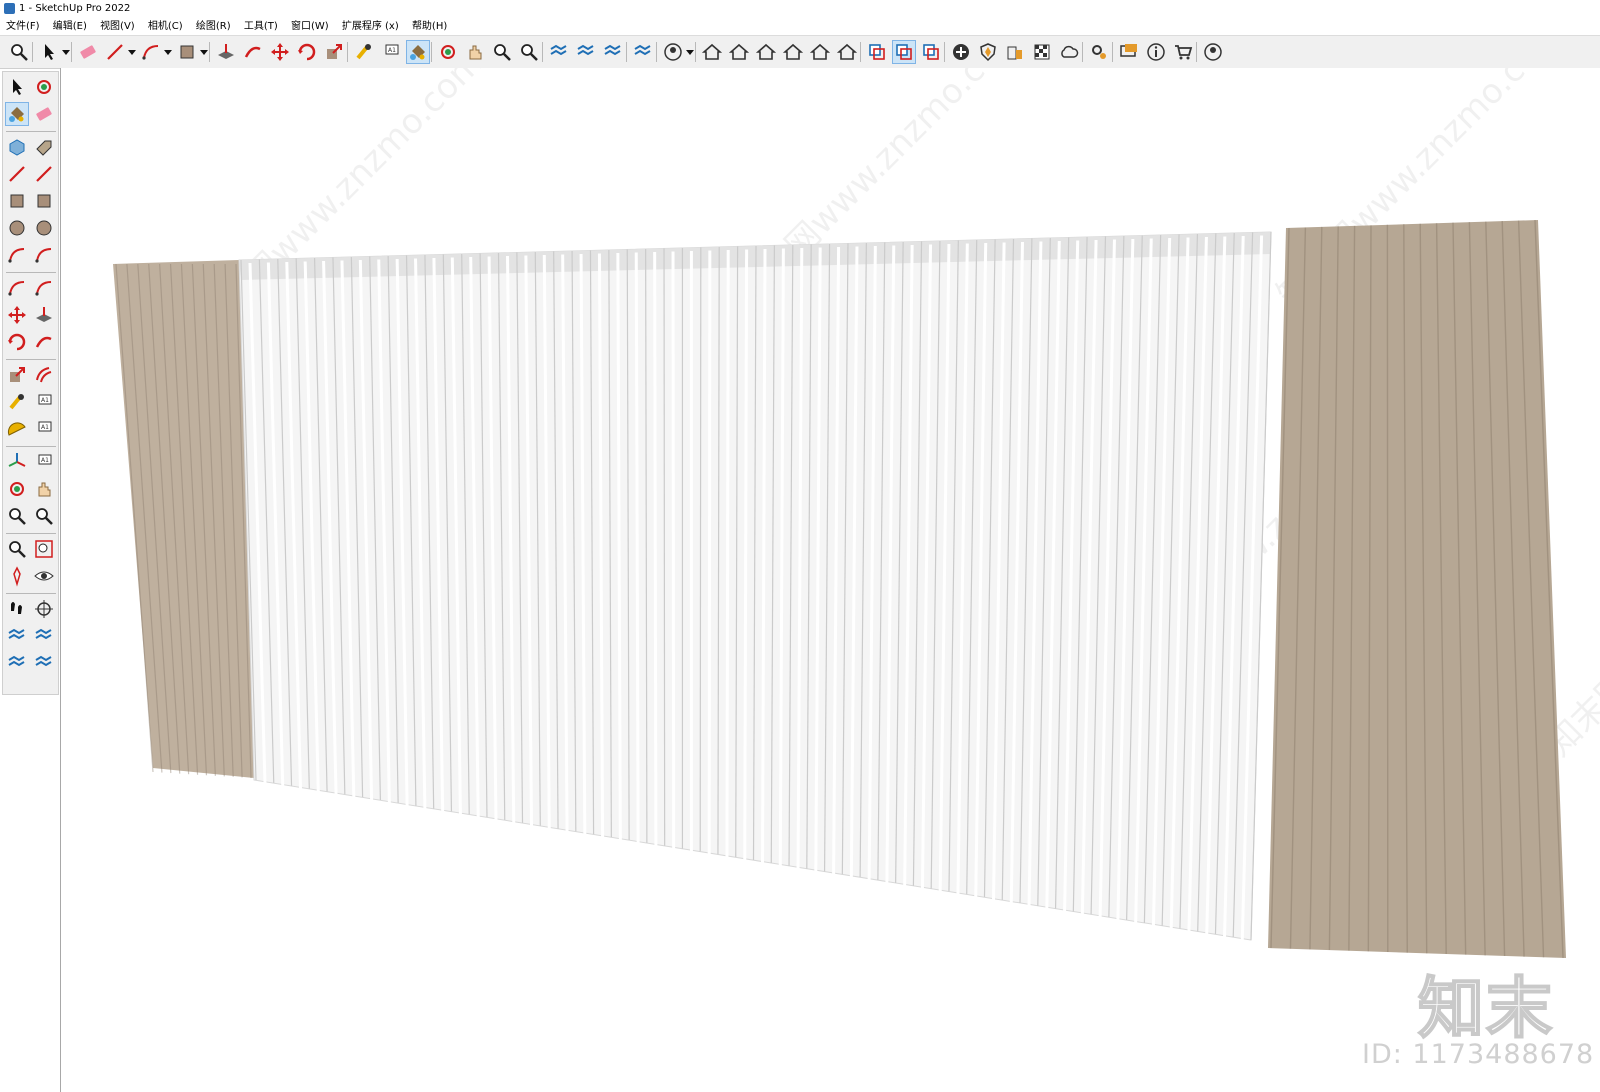 The height and width of the screenshot is (1092, 1600). I want to click on cart-icon, so click(1183, 52).